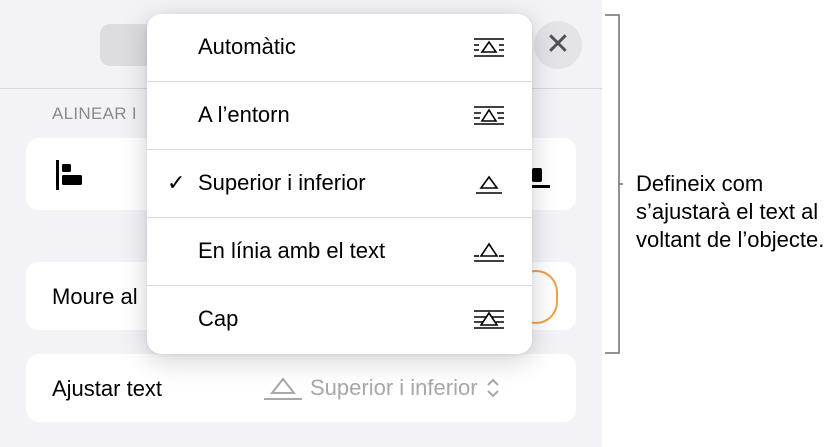 The height and width of the screenshot is (447, 830). Describe the element at coordinates (107, 388) in the screenshot. I see `text-wrap-label: Ajustar text` at that location.